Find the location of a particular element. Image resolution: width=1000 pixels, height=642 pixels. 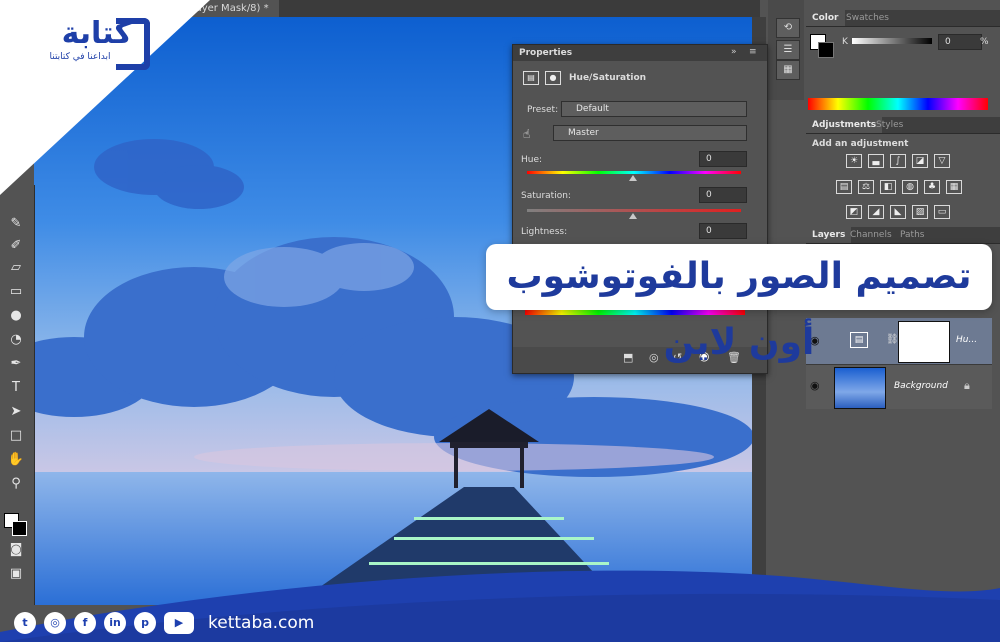

selective-color-icon: ▨ is located at coordinates (920, 212).